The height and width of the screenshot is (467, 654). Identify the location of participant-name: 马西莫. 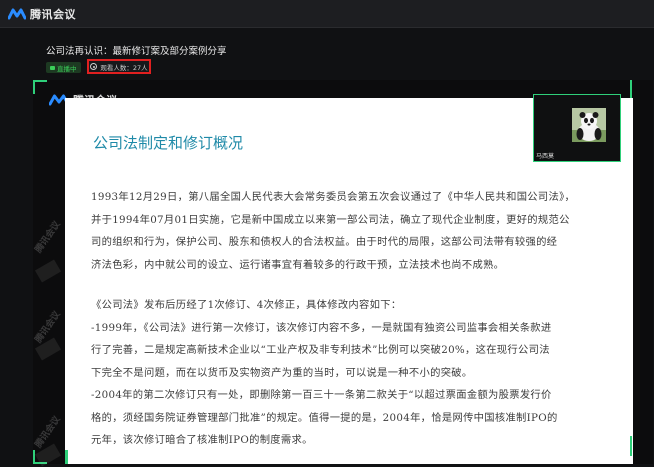
(545, 156).